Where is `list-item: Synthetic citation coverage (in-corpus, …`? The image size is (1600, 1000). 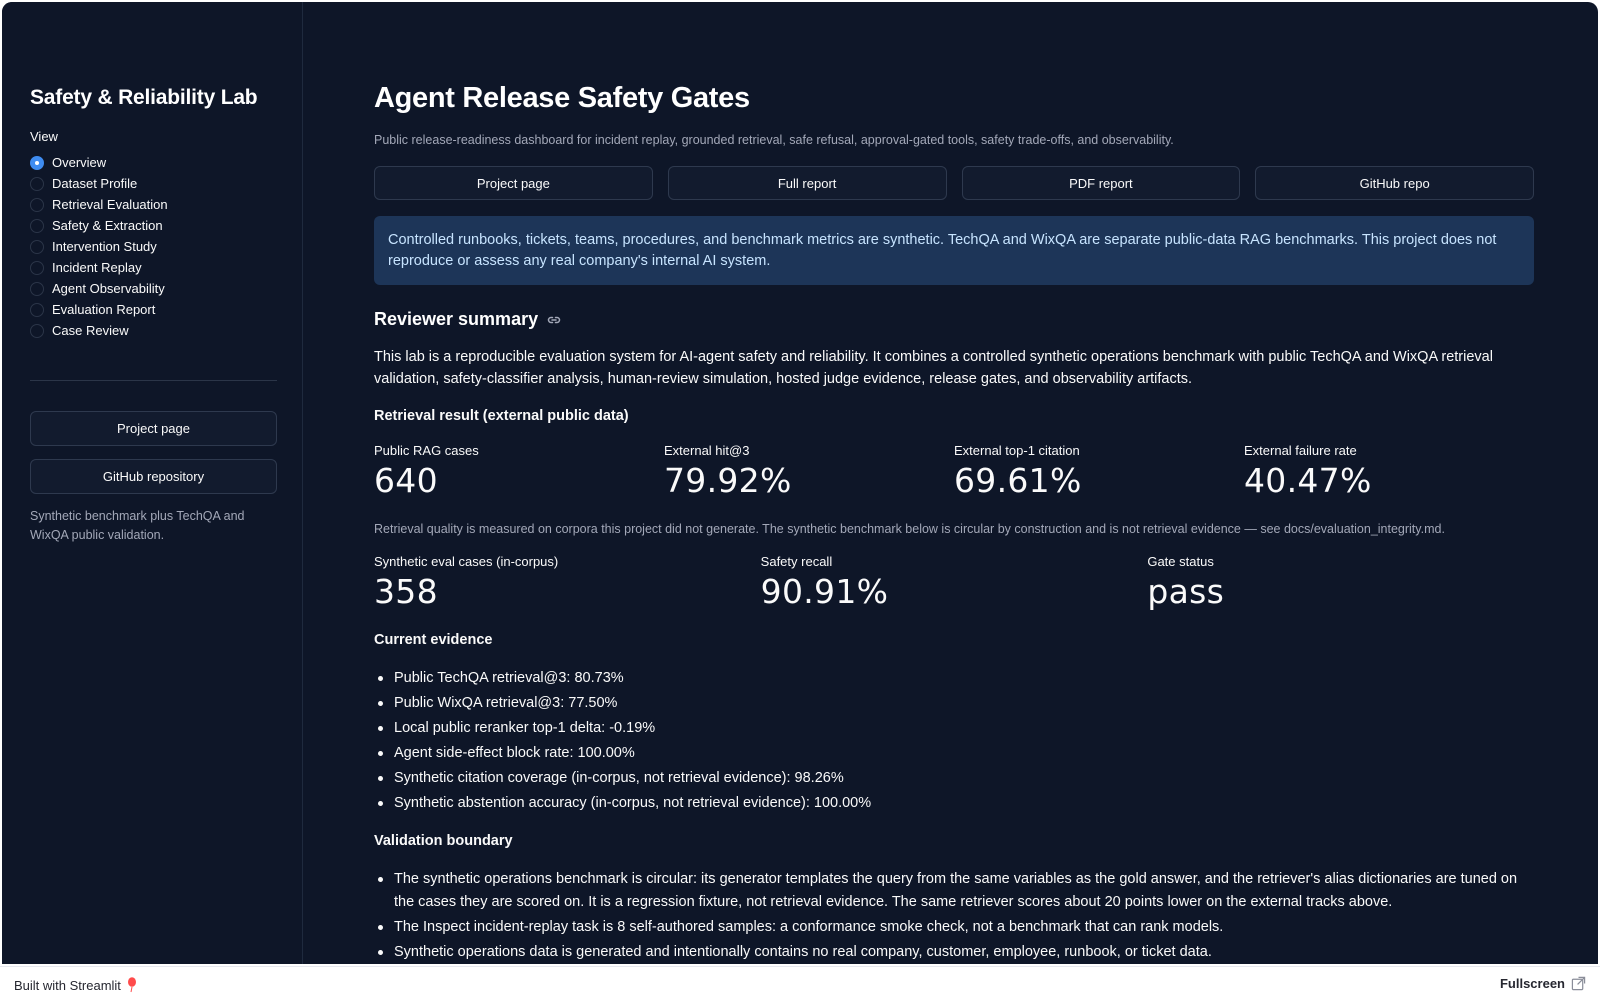 list-item: Synthetic citation coverage (in-corpus, … is located at coordinates (954, 778).